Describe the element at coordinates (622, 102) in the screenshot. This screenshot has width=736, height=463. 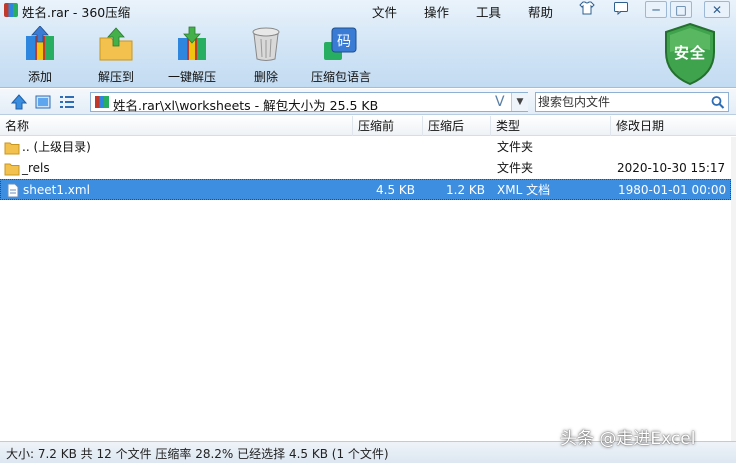
I see `search-input` at that location.